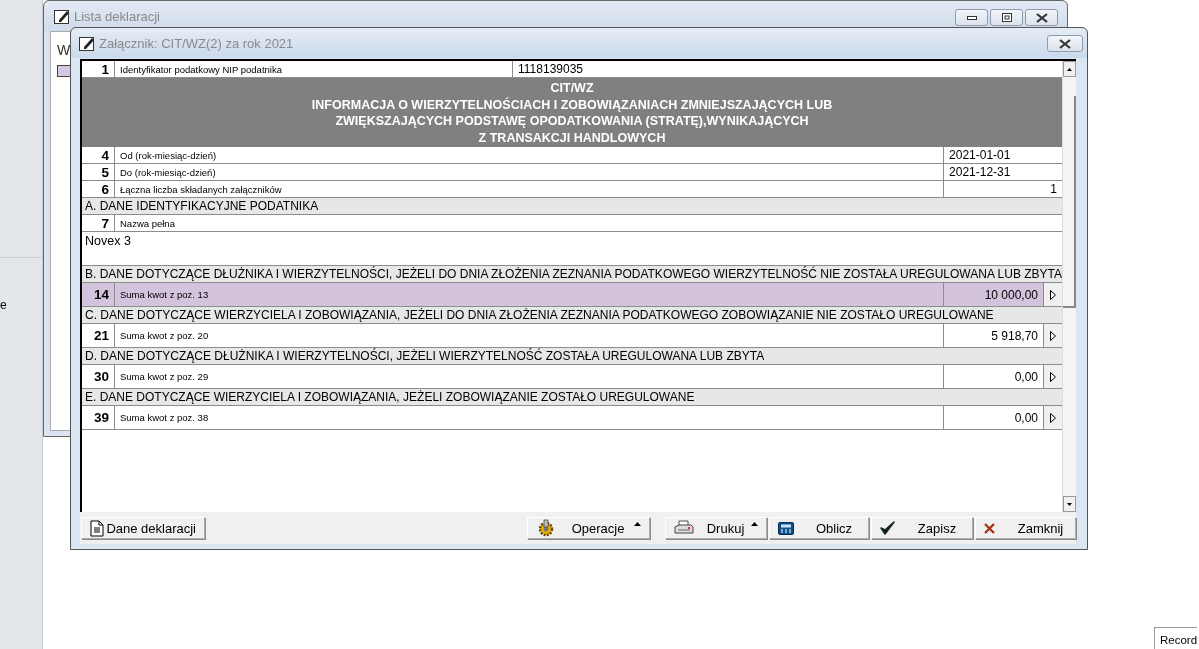 This screenshot has width=1199, height=649. Describe the element at coordinates (164, 377) in the screenshot. I see `field-label: Suma kwot z poz. 29` at that location.